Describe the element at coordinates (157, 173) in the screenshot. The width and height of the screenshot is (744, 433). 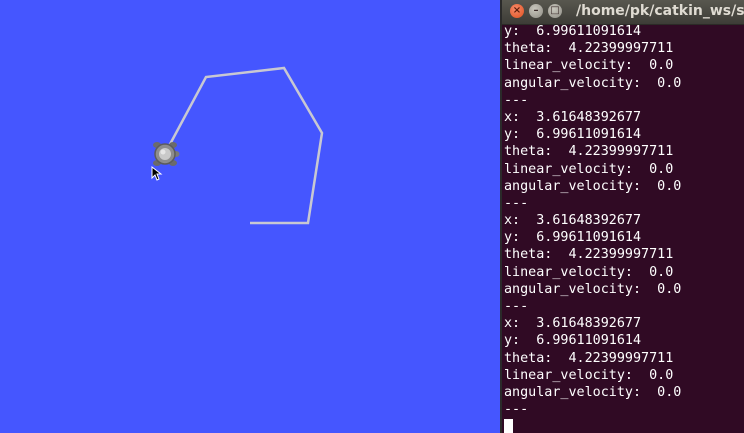
I see `mouse-pointer-icon` at that location.